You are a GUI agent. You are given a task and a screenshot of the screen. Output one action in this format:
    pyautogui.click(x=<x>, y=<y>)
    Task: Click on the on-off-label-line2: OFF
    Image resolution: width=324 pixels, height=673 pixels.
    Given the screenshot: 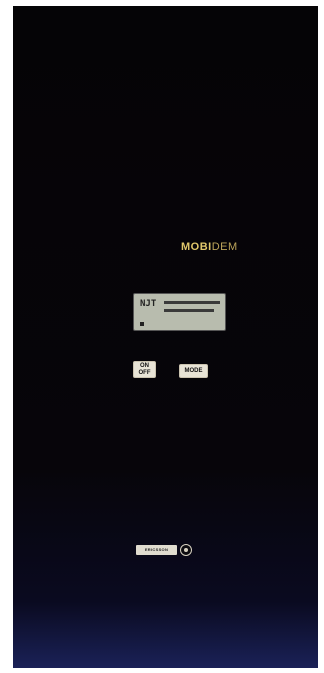 What is the action you would take?
    pyautogui.click(x=144, y=373)
    